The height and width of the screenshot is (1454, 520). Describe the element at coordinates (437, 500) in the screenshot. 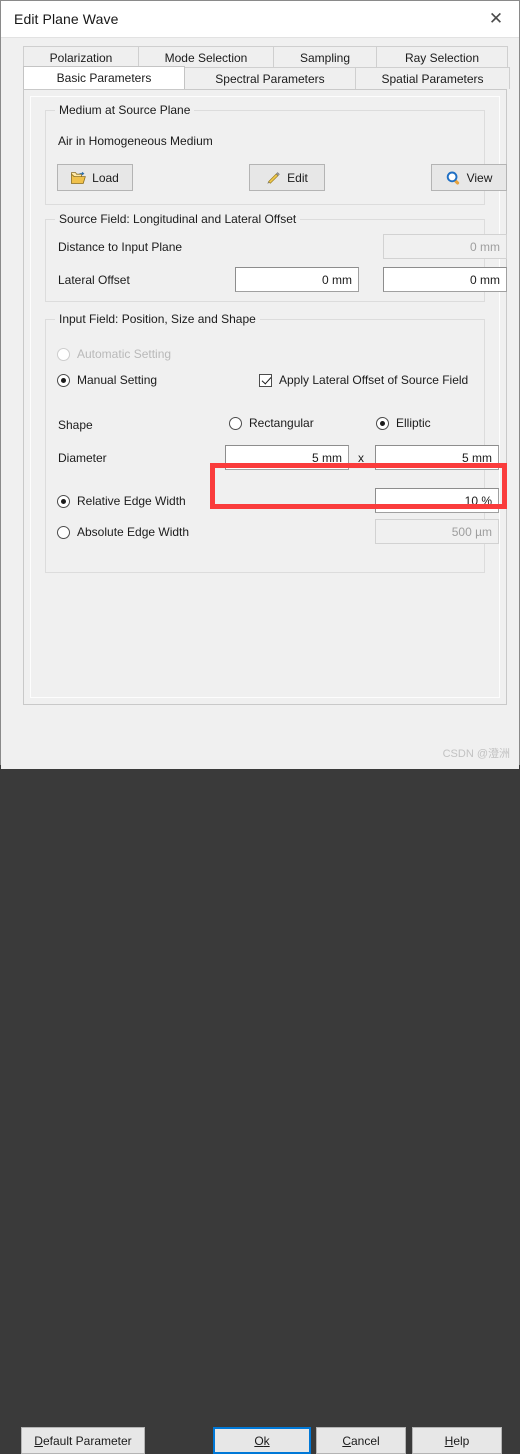

I see `relative-edge-width-input: 10 %` at that location.